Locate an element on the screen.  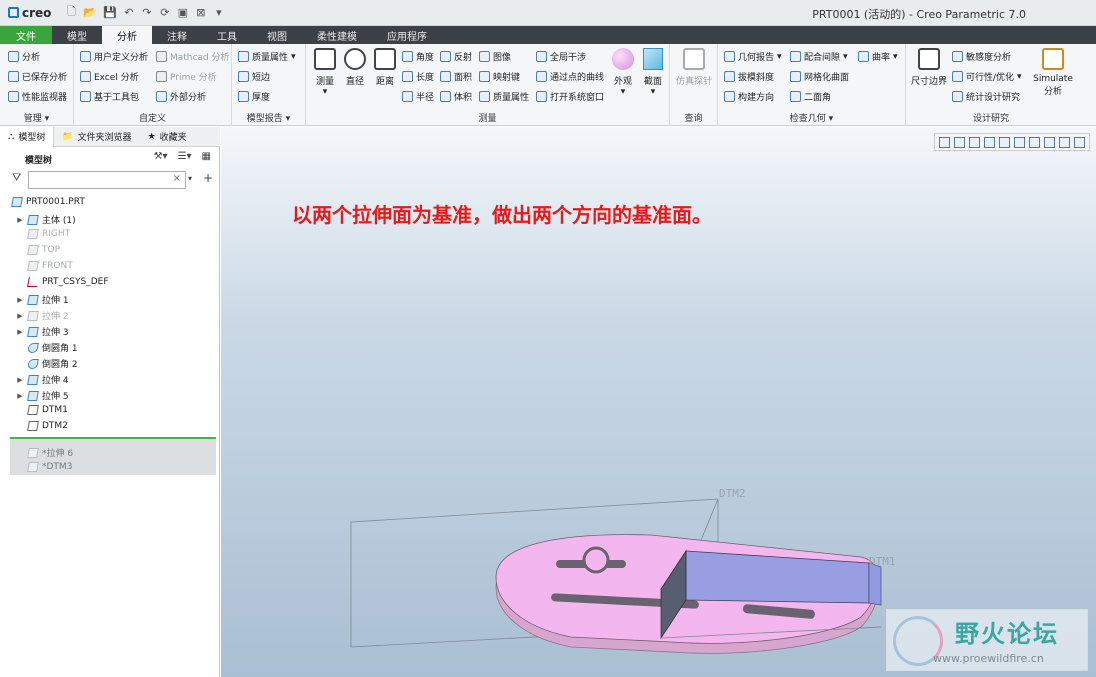
tree-item-csys: PRT_CSYS_DEF is located at coordinates (68, 282).